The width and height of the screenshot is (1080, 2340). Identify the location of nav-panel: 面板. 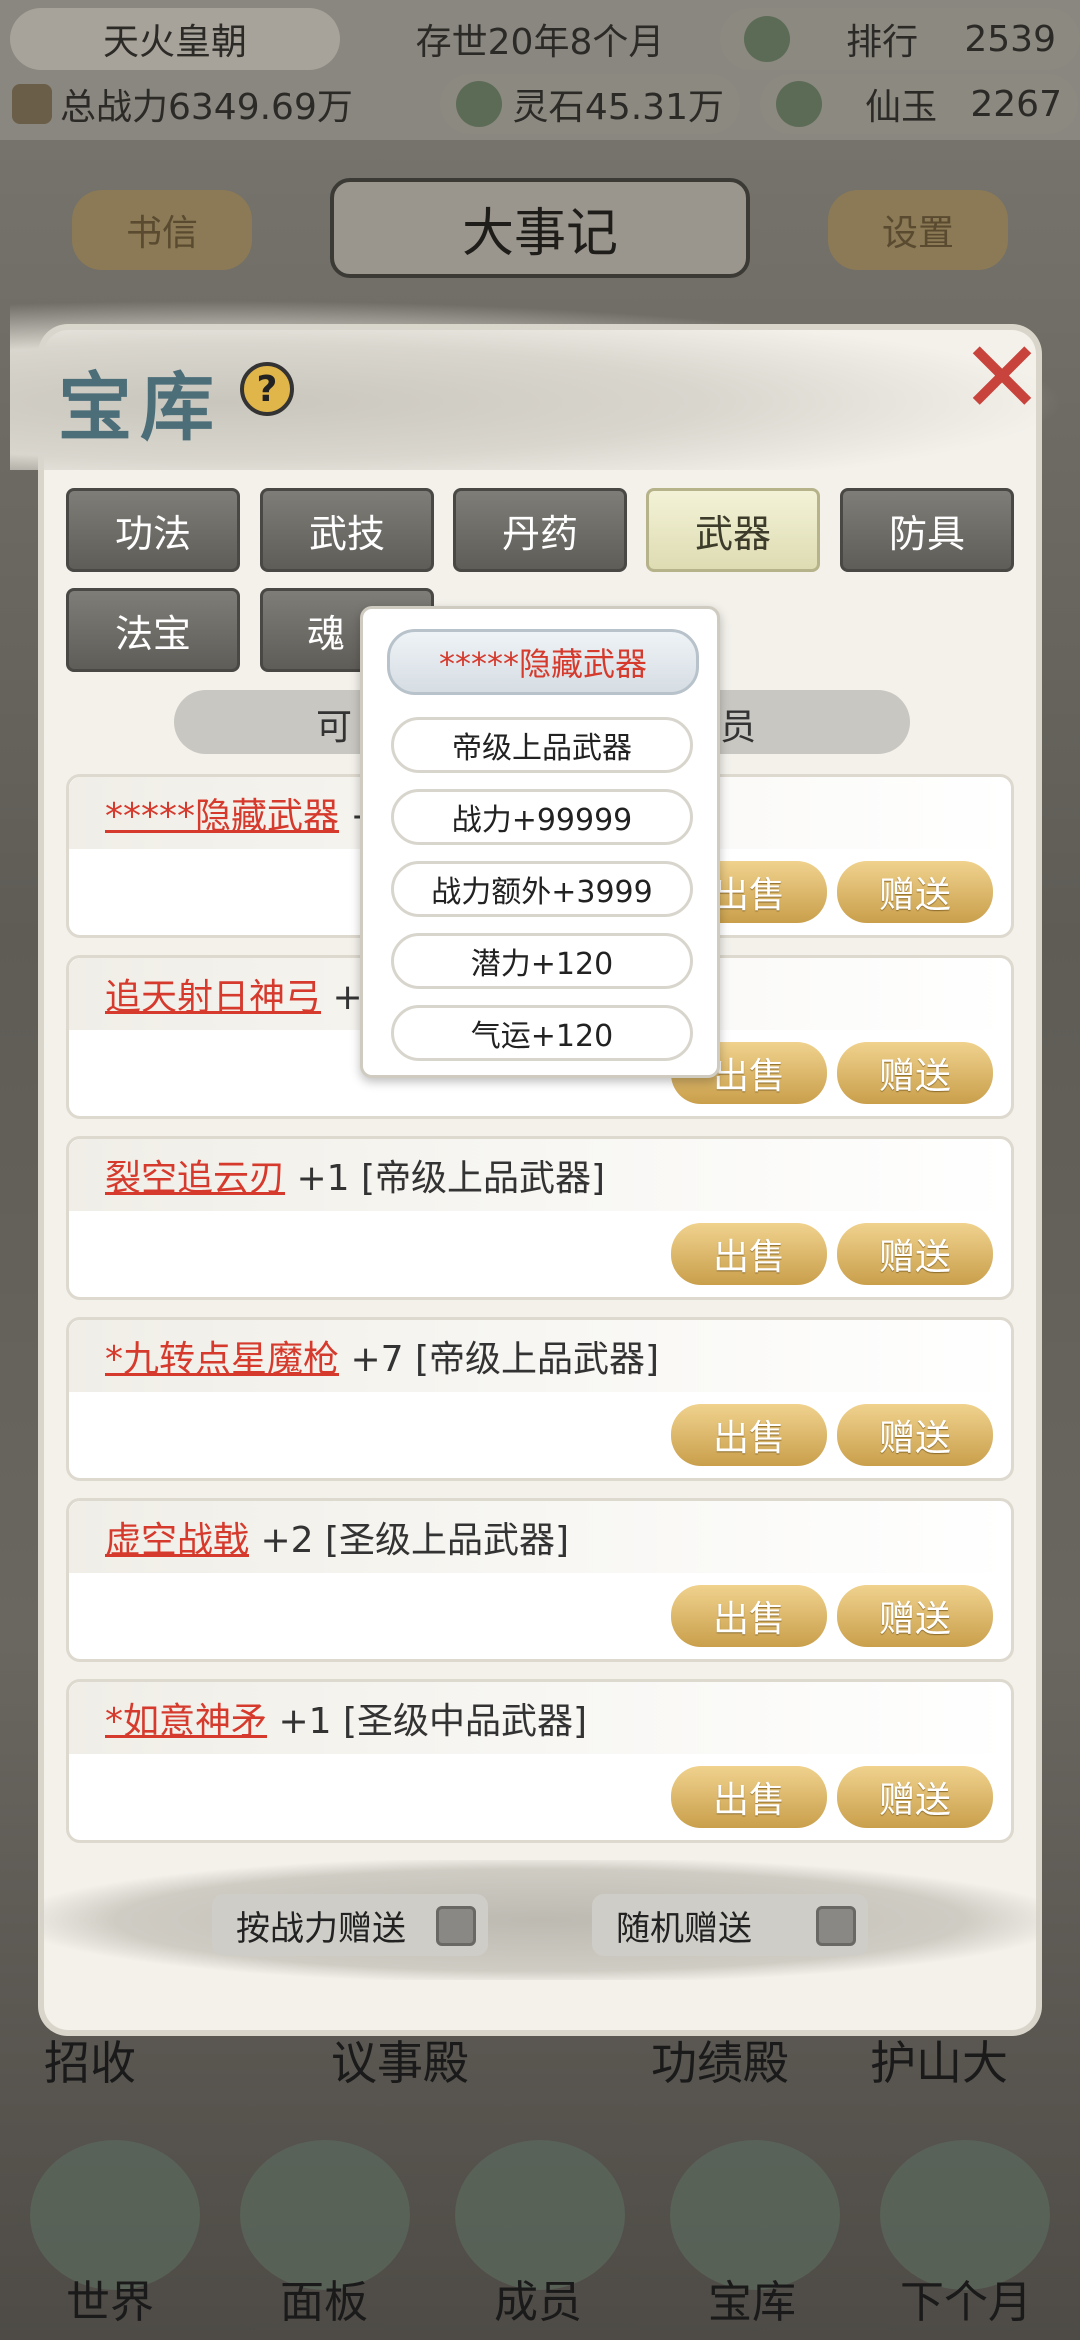
(324, 2298).